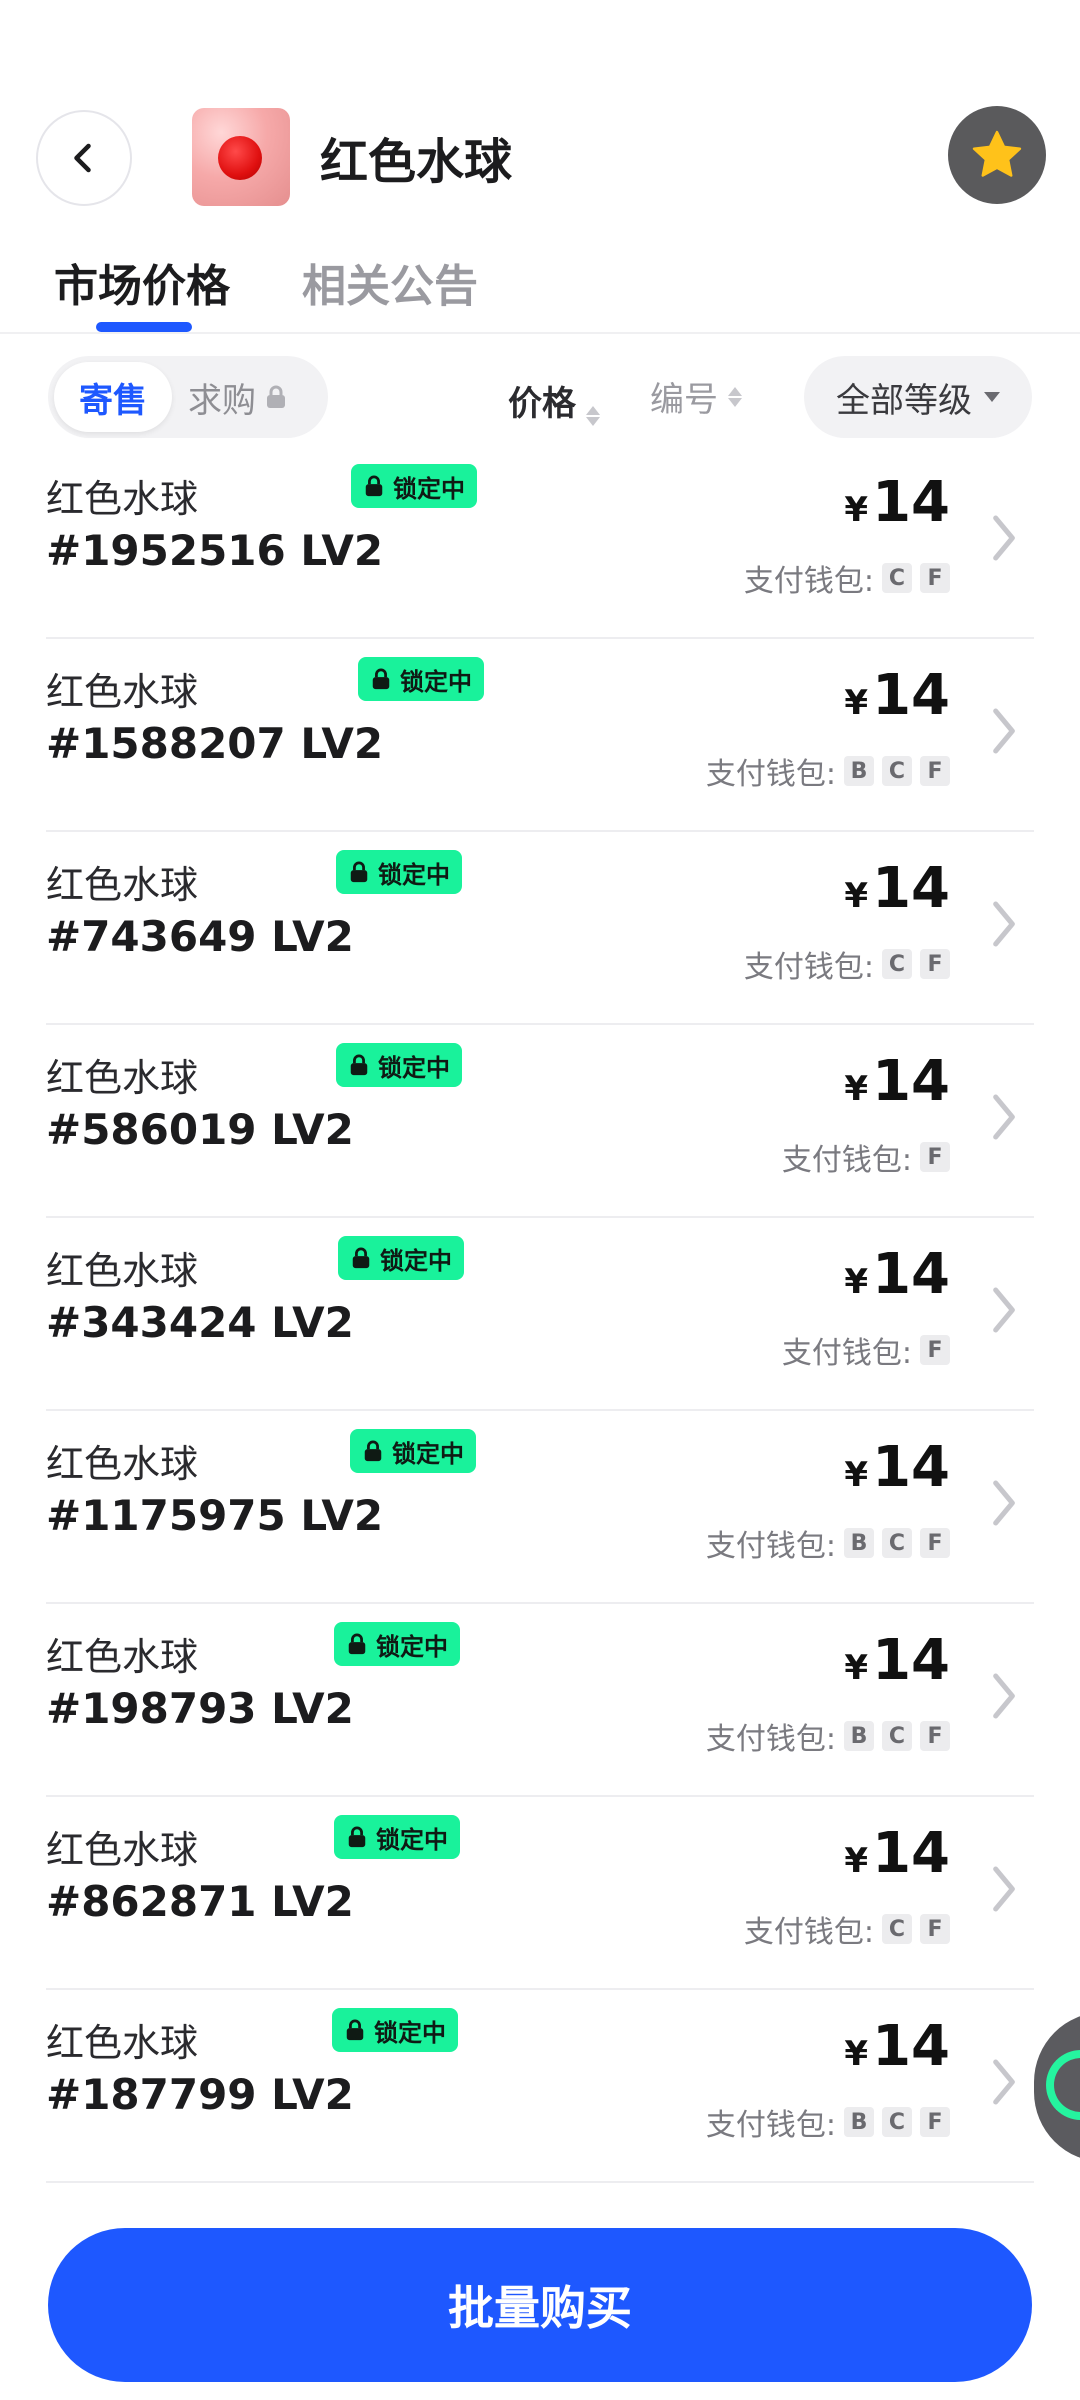  I want to click on filter-bar: 寄售 求购 价格 编号 全部等级, so click(540, 397).